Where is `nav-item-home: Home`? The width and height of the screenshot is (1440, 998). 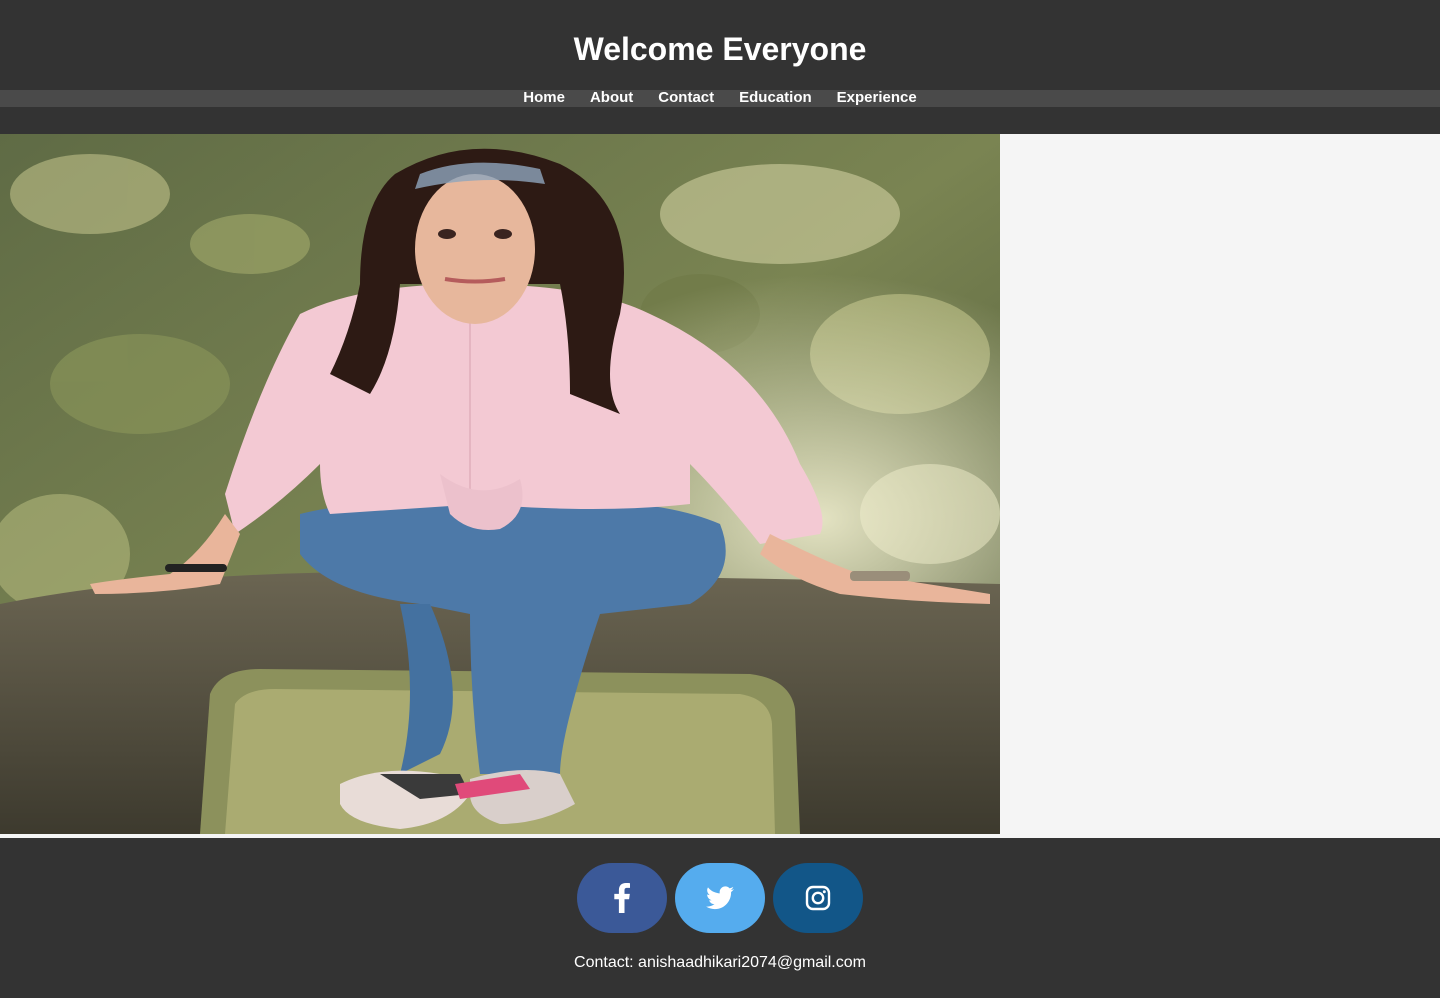
nav-item-home: Home is located at coordinates (544, 98).